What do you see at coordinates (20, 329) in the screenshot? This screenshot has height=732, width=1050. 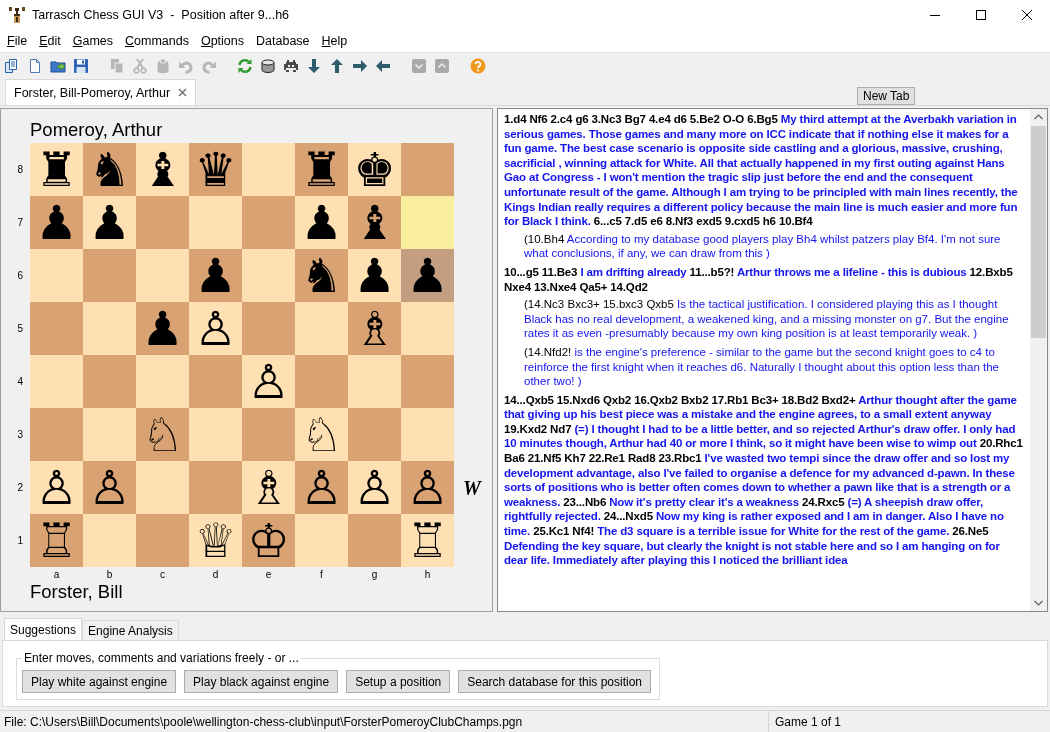 I see `rank-label: 5` at bounding box center [20, 329].